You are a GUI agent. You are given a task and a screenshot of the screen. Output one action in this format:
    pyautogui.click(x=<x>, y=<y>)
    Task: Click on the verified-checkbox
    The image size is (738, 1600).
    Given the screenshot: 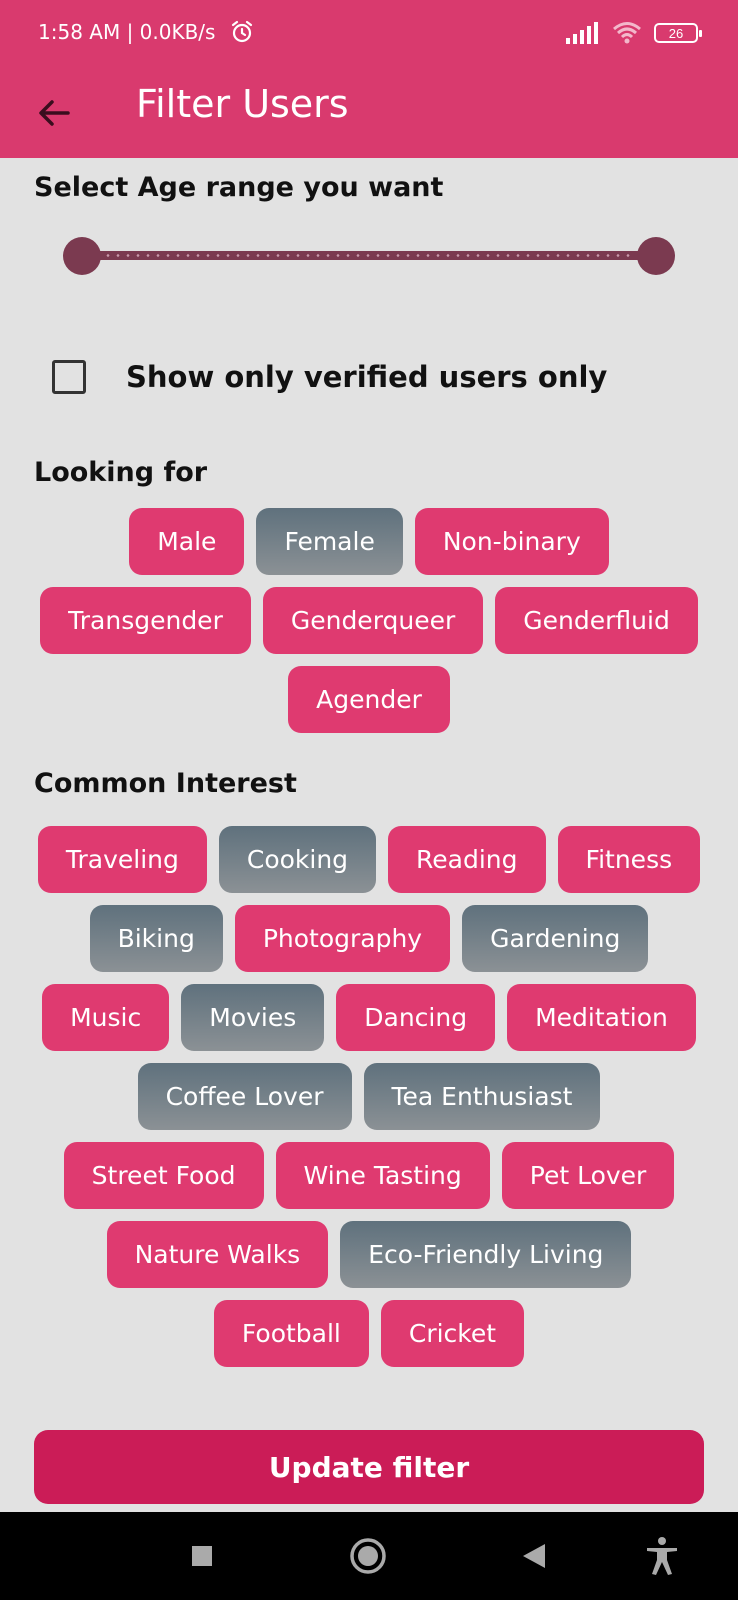 What is the action you would take?
    pyautogui.click(x=69, y=377)
    